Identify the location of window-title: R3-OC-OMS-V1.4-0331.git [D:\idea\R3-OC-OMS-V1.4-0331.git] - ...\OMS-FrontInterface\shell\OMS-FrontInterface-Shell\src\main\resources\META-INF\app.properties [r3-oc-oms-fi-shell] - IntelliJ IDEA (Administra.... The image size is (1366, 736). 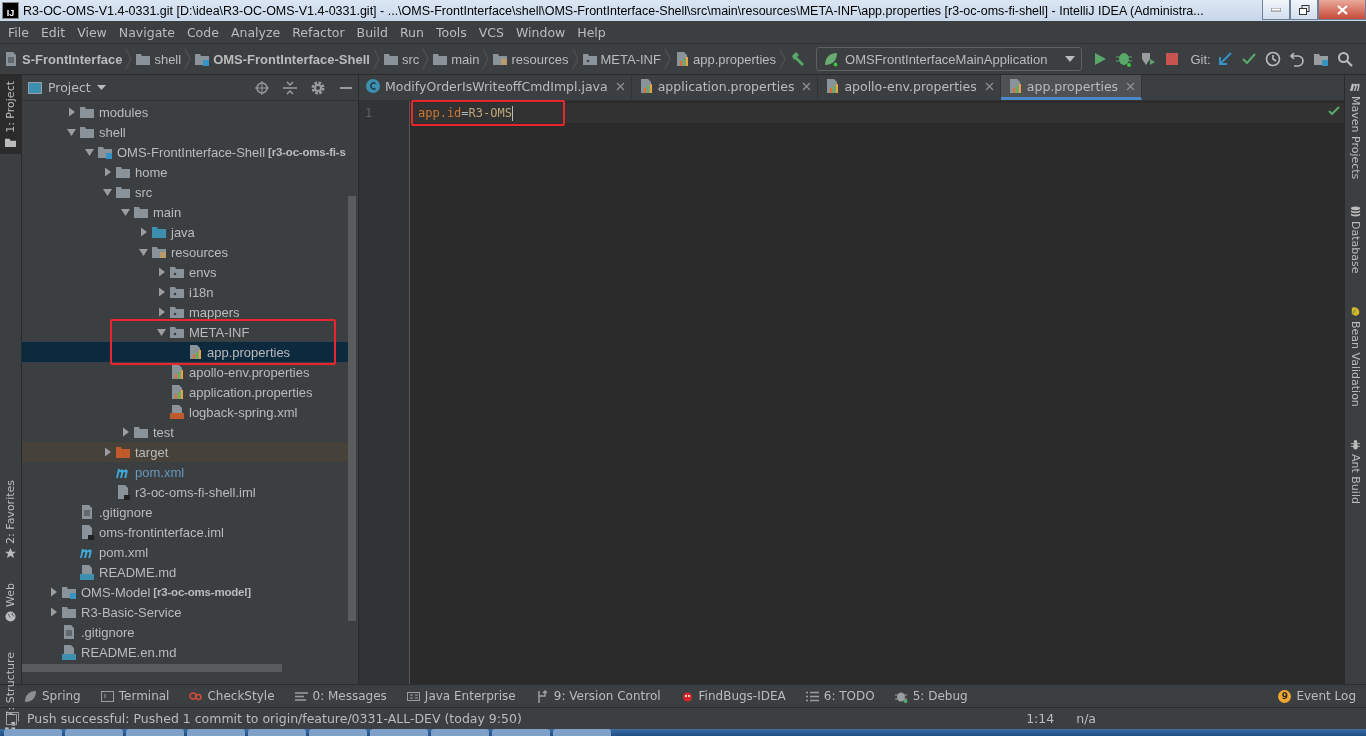
(613, 10).